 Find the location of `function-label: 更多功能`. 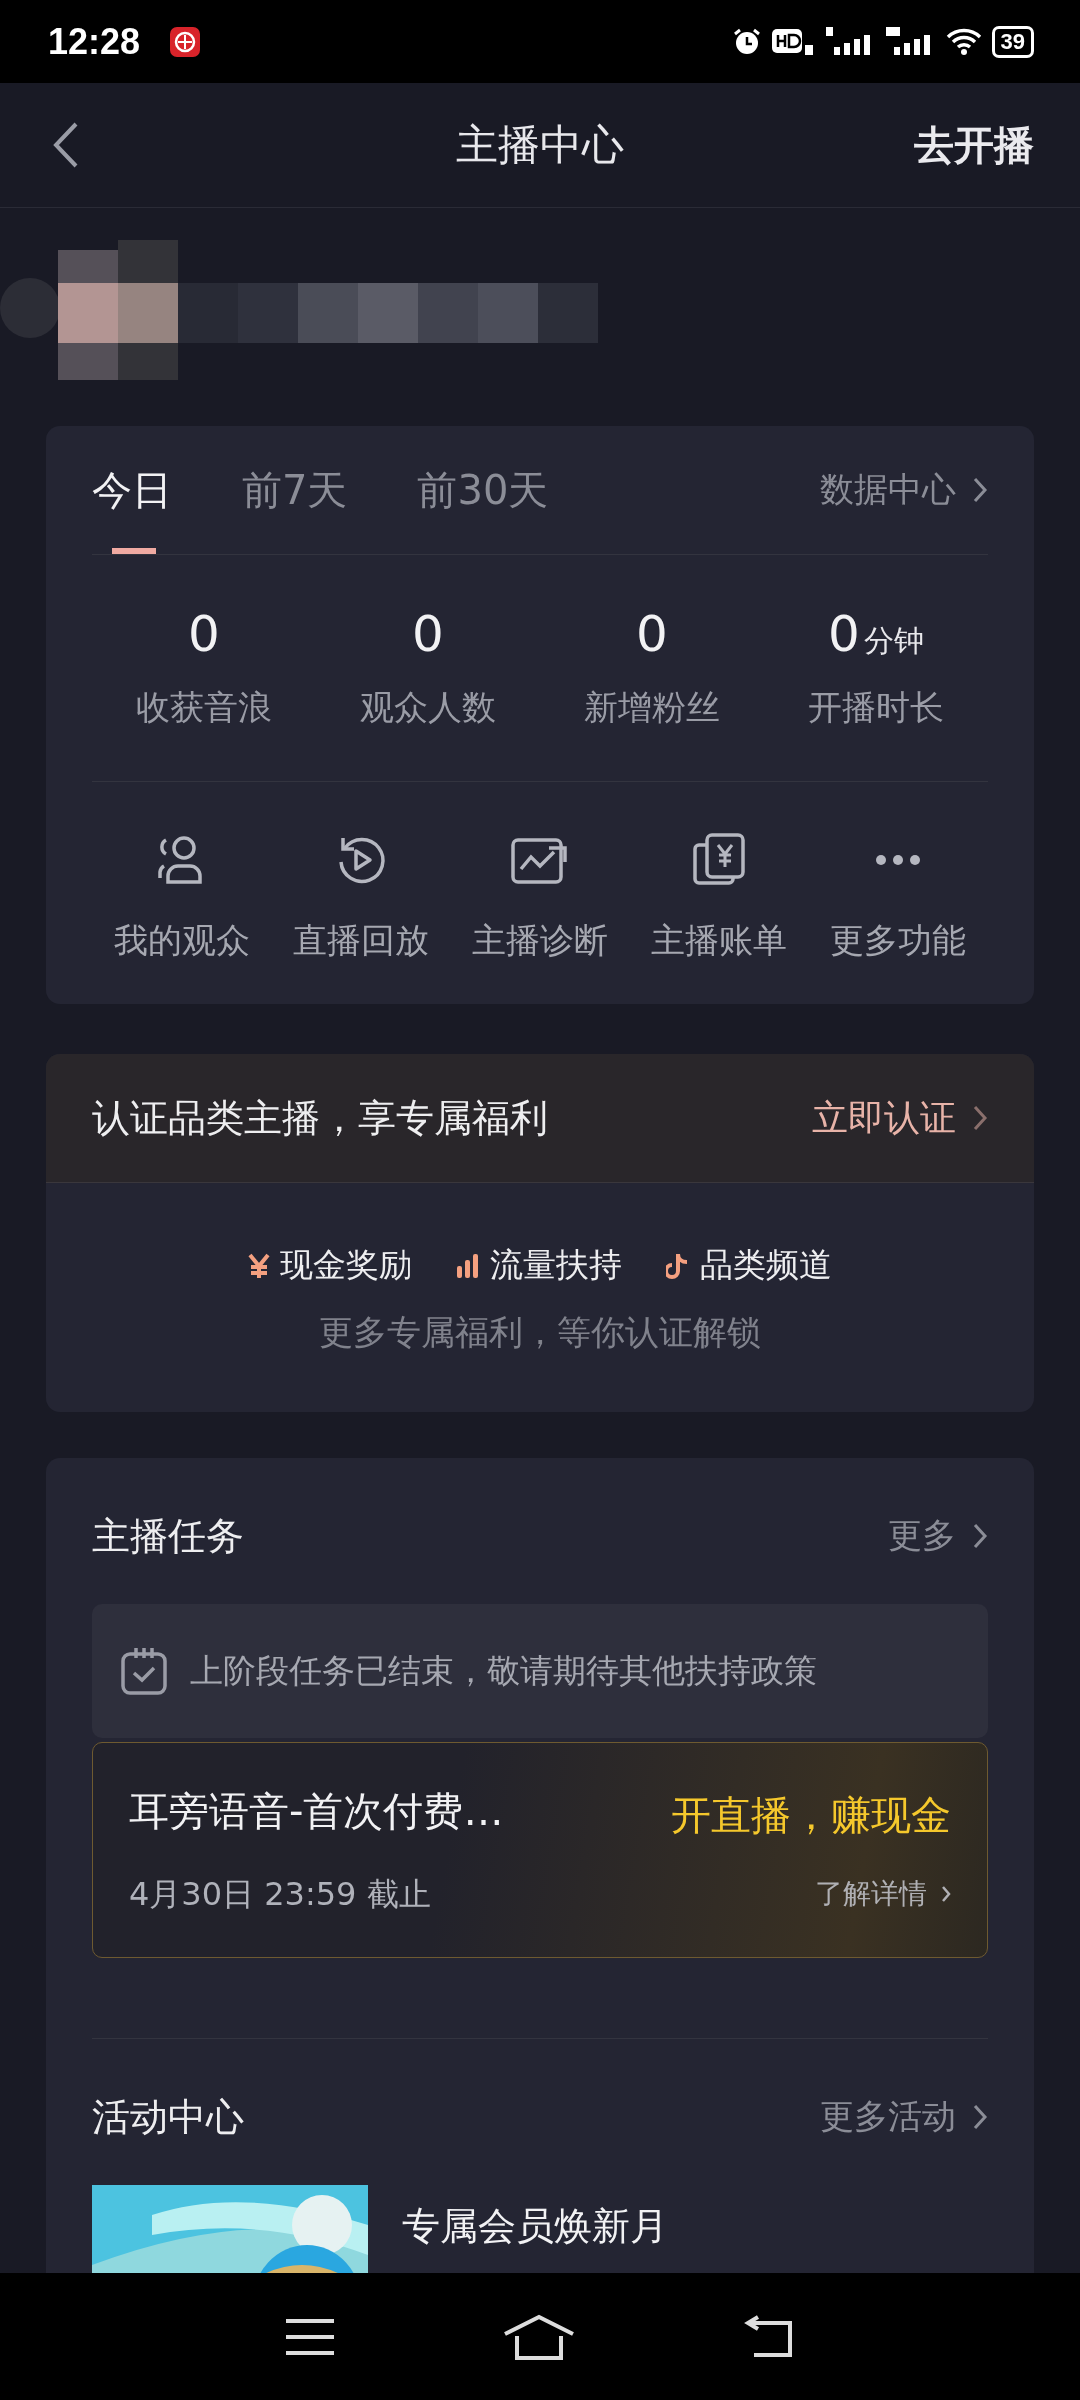

function-label: 更多功能 is located at coordinates (898, 941).